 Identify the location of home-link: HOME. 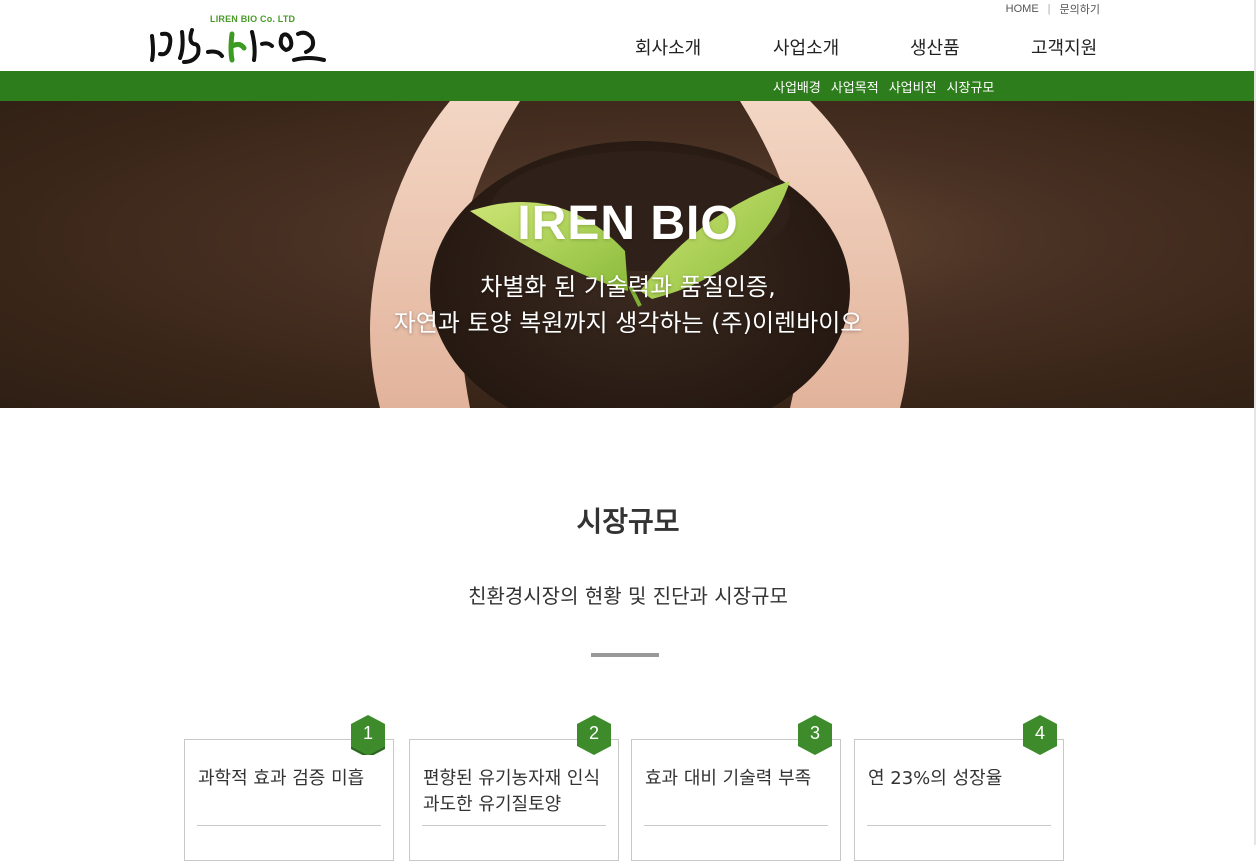
(1022, 9).